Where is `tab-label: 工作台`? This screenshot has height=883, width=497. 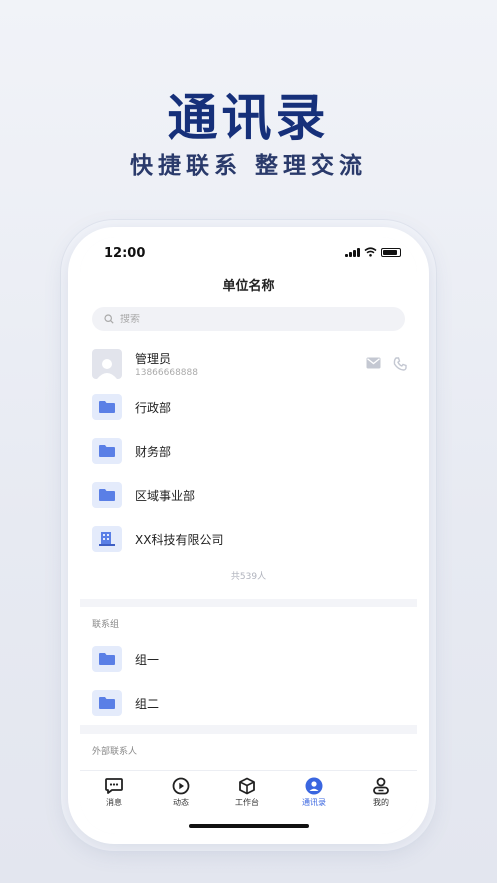 tab-label: 工作台 is located at coordinates (247, 802).